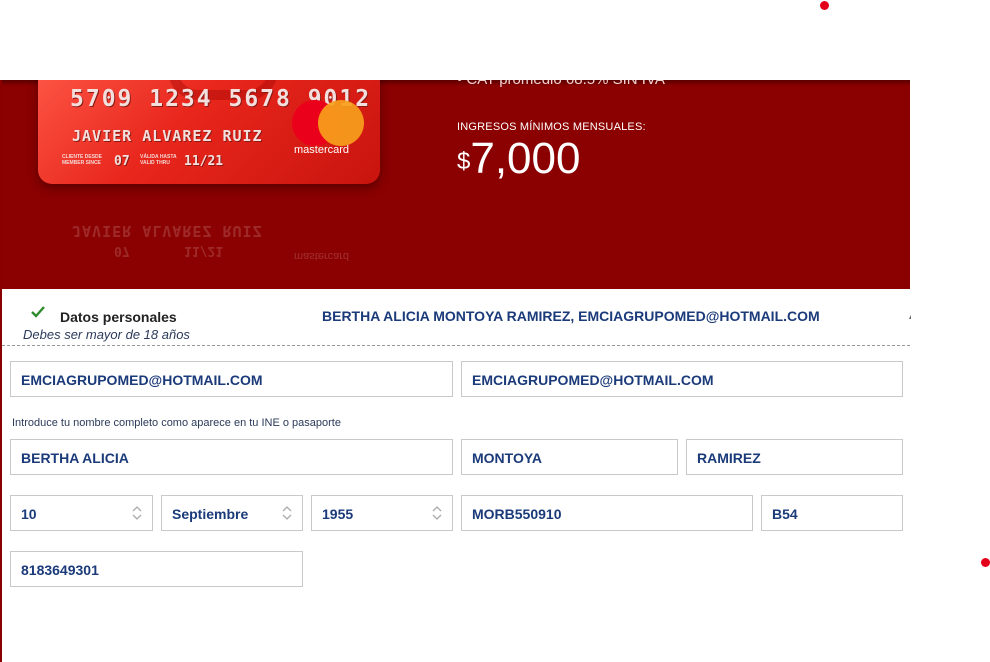  I want to click on card-reflection-member-since: 07, so click(122, 250).